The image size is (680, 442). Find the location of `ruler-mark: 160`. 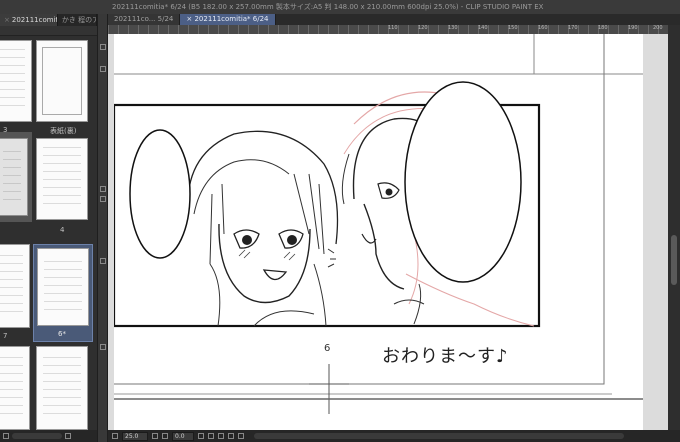

ruler-mark: 160 is located at coordinates (543, 28).